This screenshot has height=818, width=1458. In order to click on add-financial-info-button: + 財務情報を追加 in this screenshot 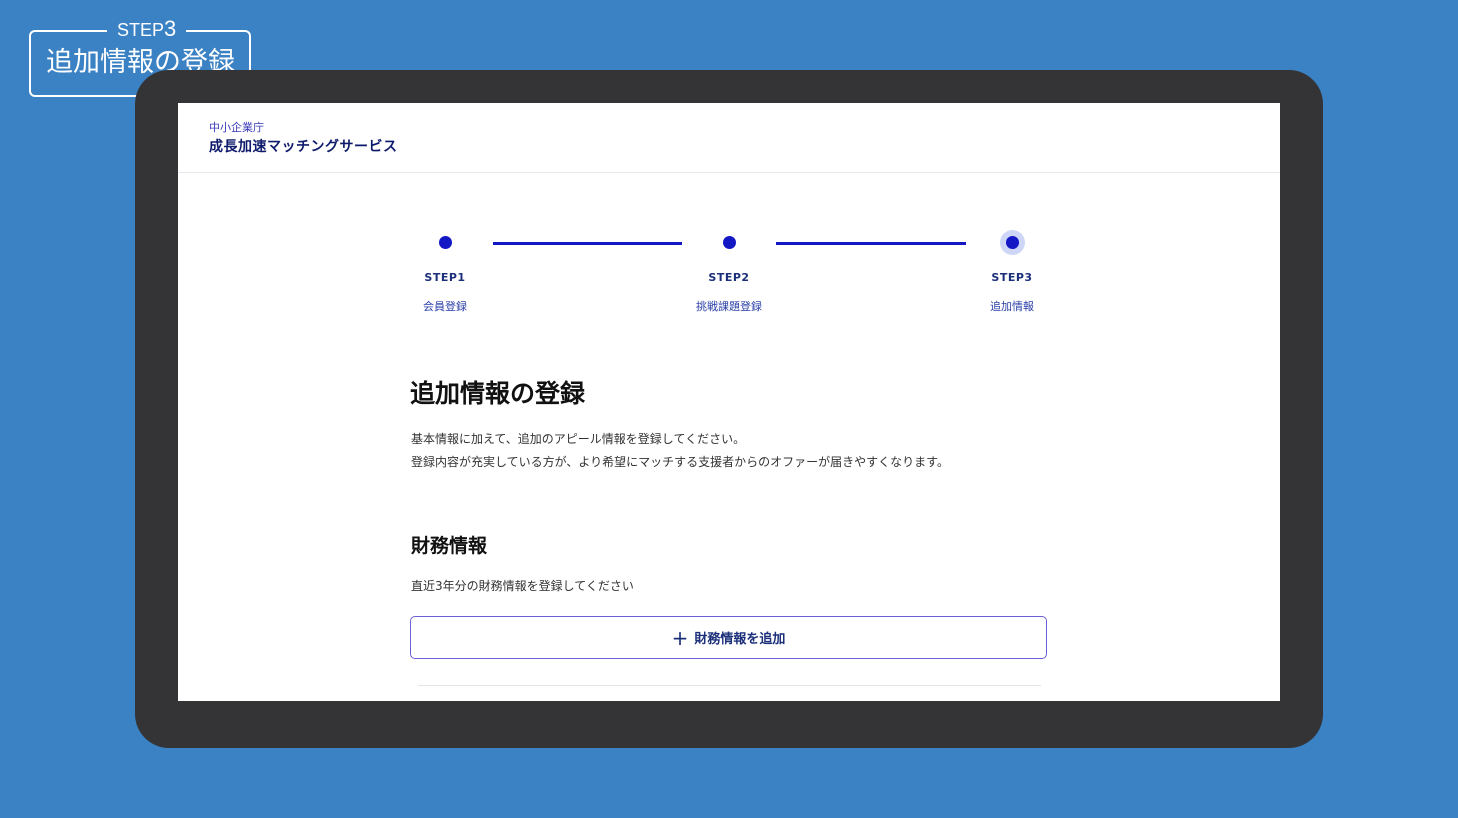, I will do `click(728, 637)`.